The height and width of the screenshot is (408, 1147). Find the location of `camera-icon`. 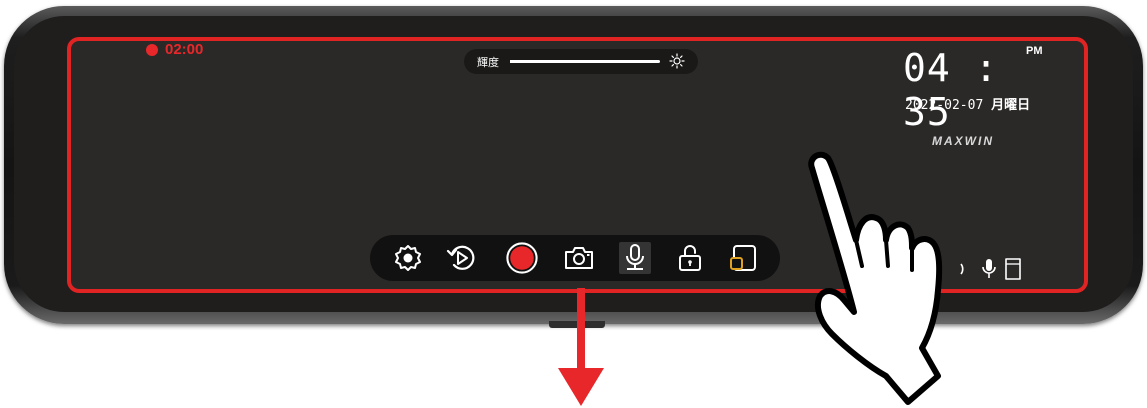

camera-icon is located at coordinates (579, 258).